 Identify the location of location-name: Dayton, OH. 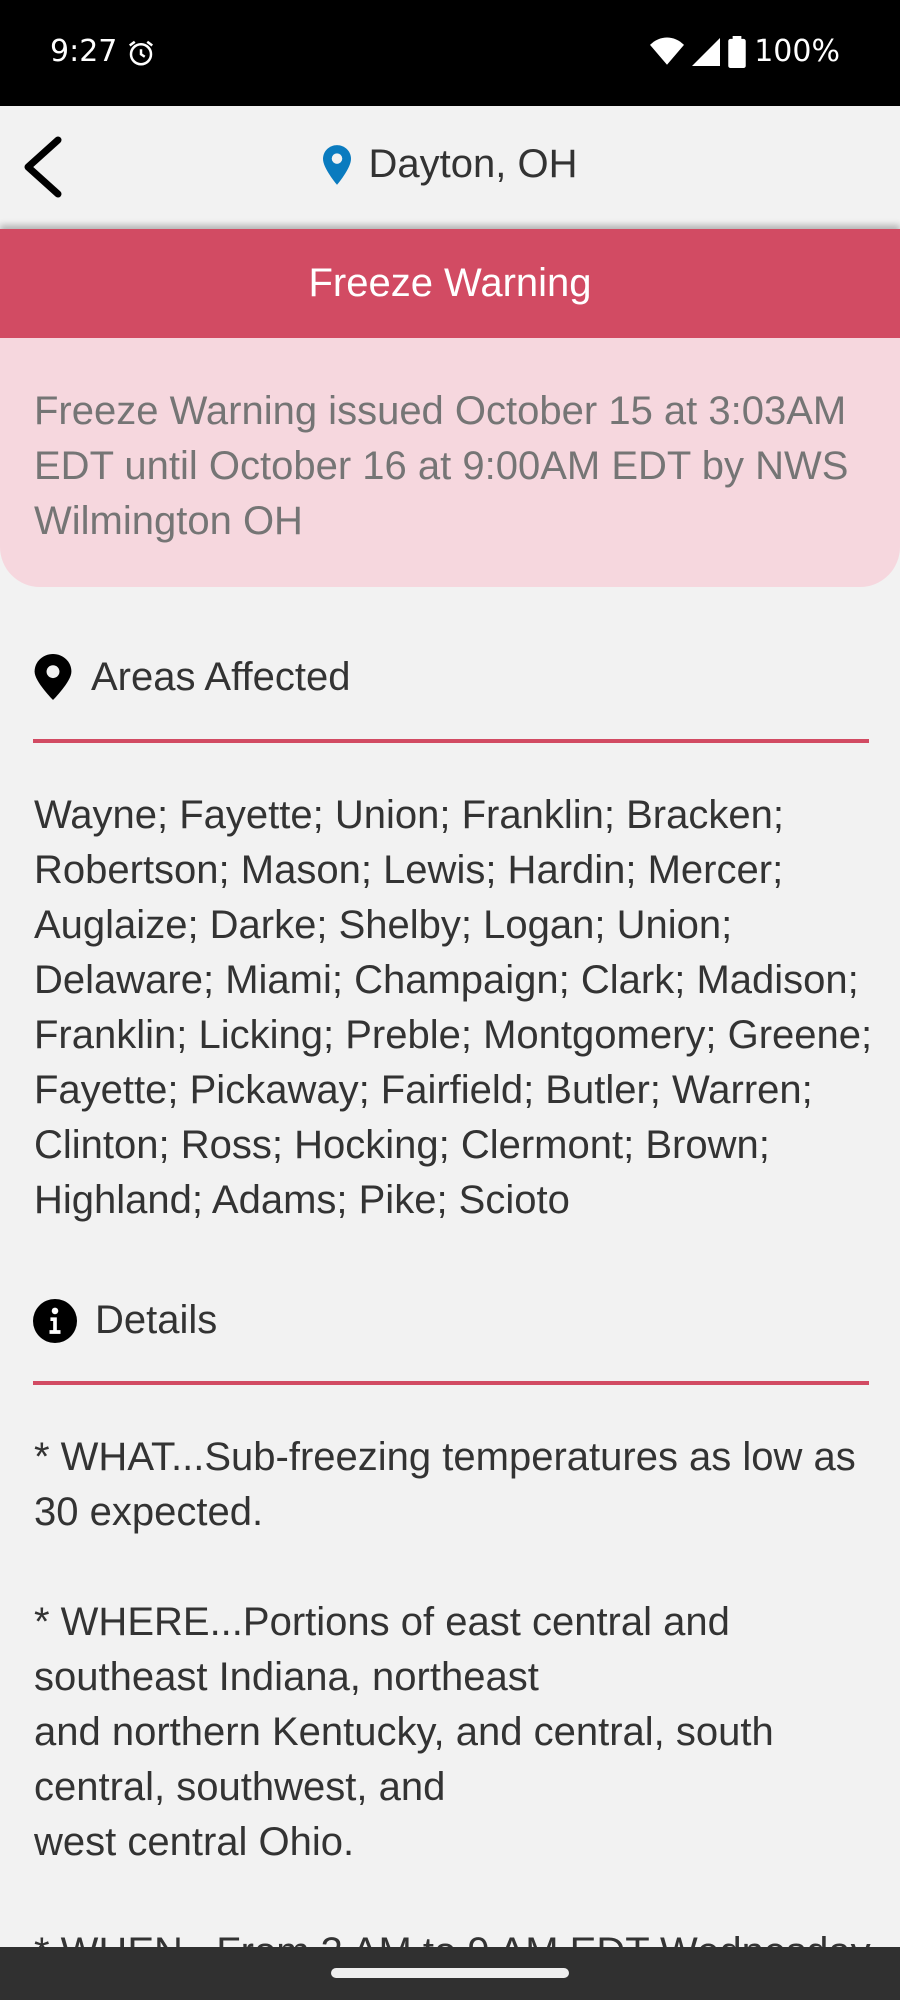
(473, 164).